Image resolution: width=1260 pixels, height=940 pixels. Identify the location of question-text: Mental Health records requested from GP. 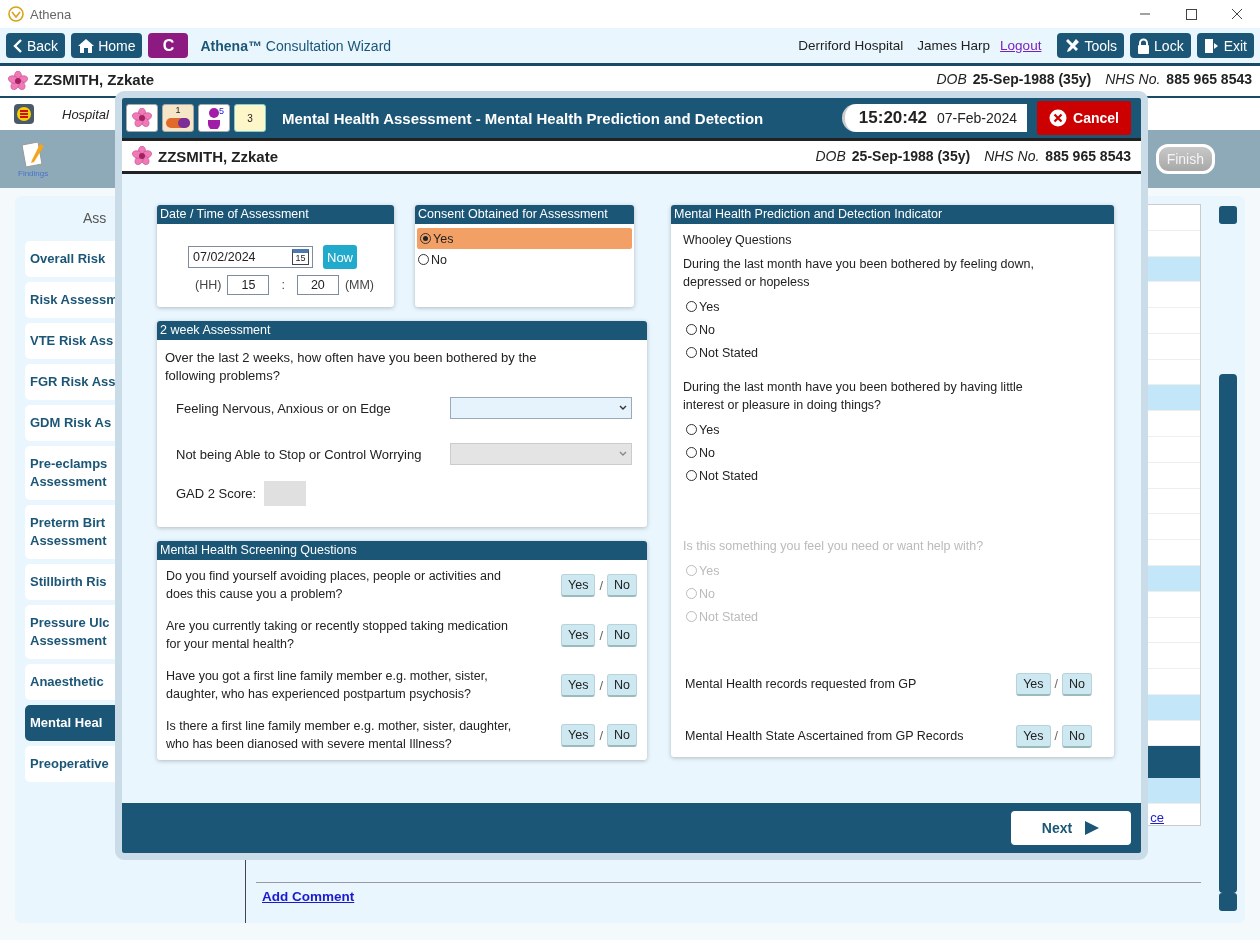
(801, 684).